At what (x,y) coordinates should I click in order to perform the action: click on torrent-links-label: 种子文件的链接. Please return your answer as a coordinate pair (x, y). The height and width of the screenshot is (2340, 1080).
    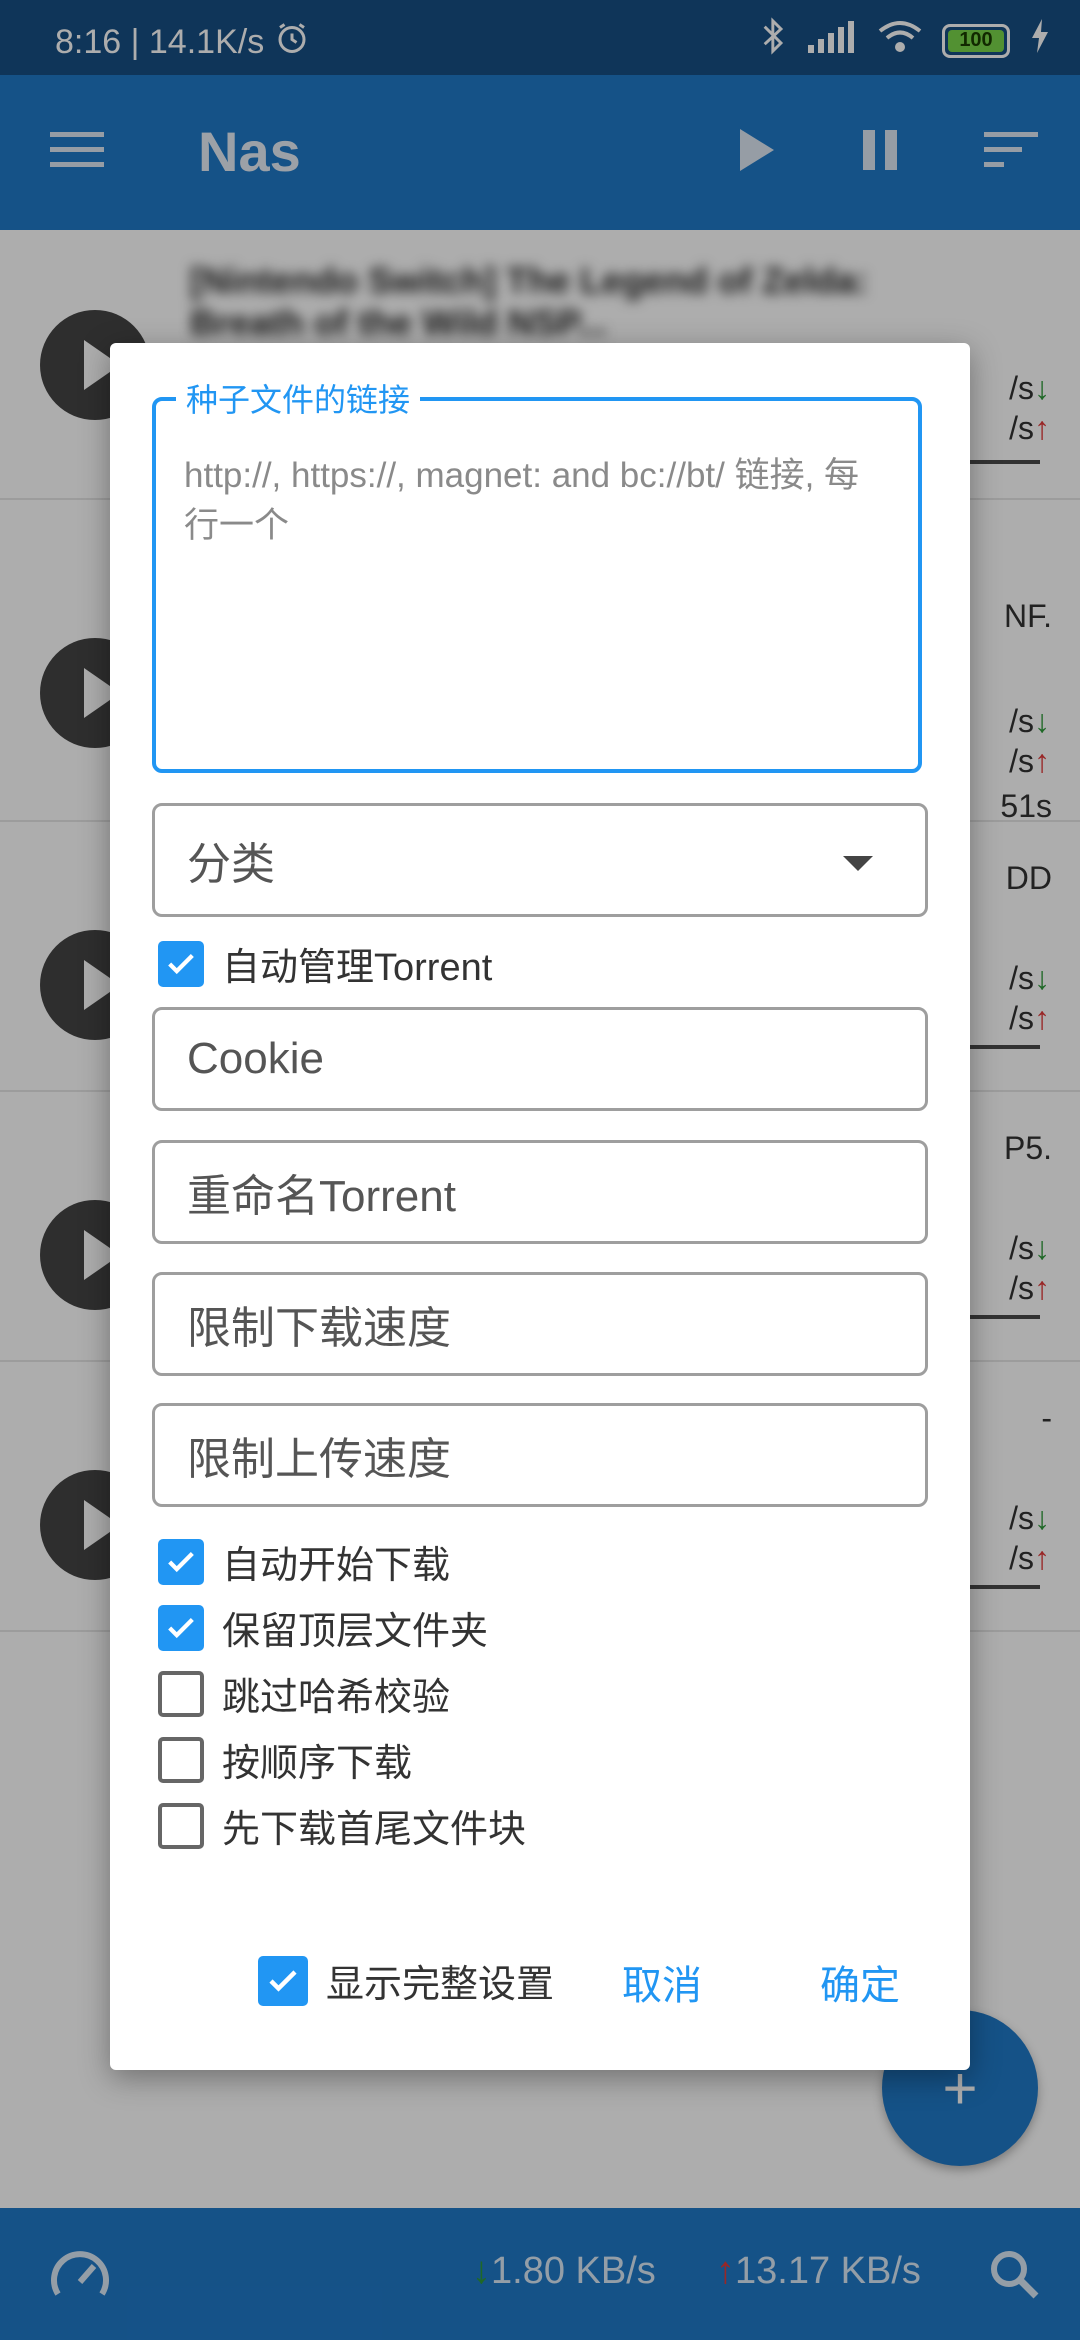
    Looking at the image, I should click on (298, 398).